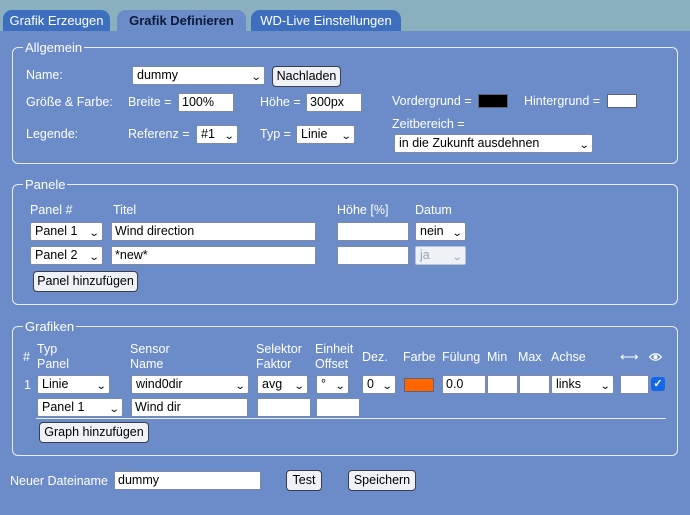 This screenshot has height=515, width=690. What do you see at coordinates (55, 384) in the screenshot?
I see `graph-type-select-value: Linie` at bounding box center [55, 384].